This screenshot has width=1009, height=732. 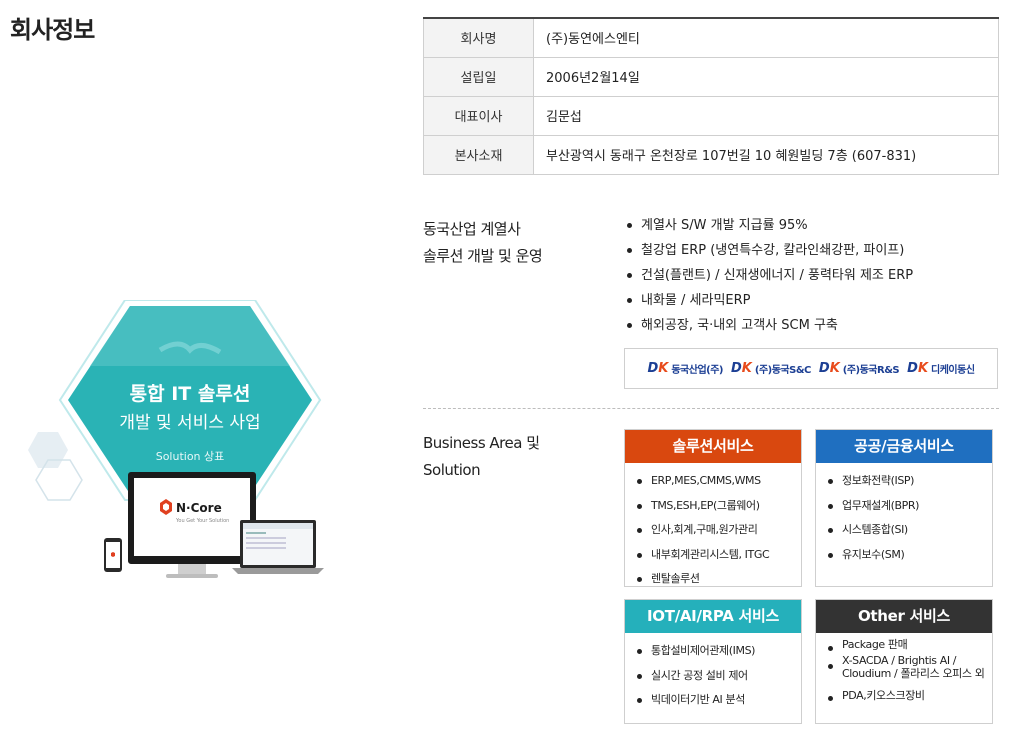 I want to click on list-item: 렌탈솔루션, so click(x=719, y=579).